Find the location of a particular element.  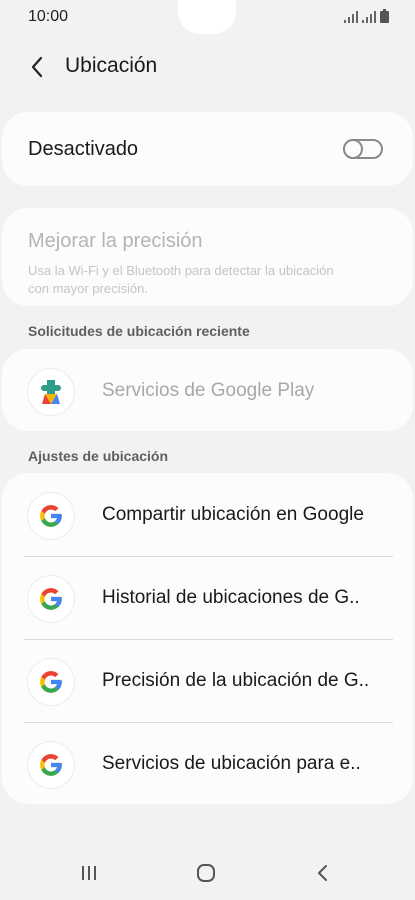

list-item-google-play-services: Servicios de Google Play is located at coordinates (207, 390).